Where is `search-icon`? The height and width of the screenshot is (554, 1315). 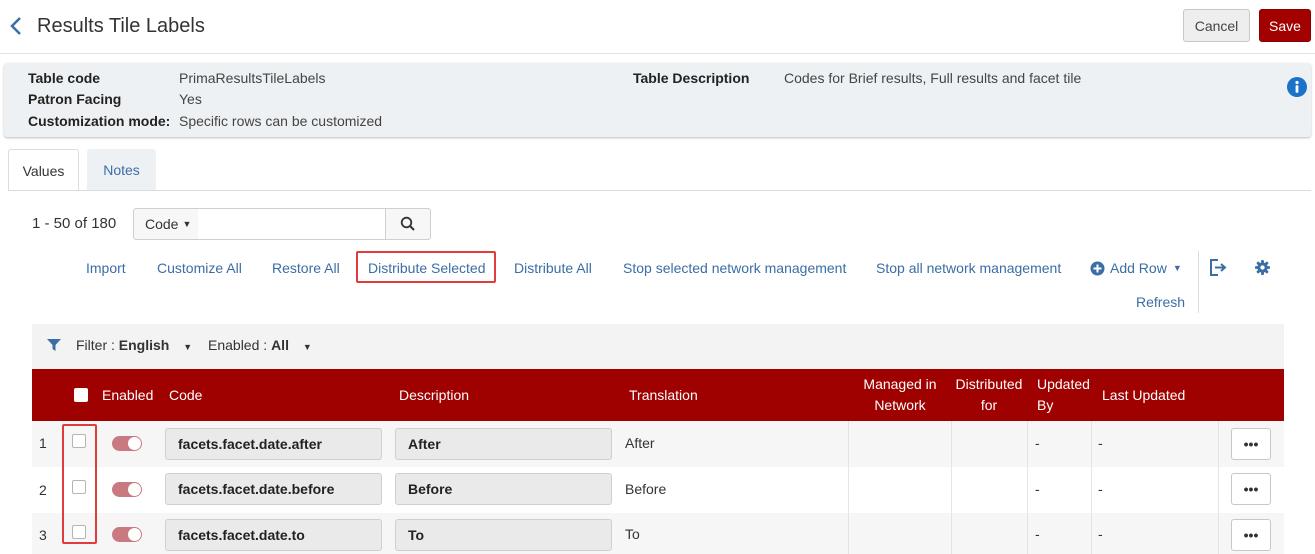 search-icon is located at coordinates (407, 223).